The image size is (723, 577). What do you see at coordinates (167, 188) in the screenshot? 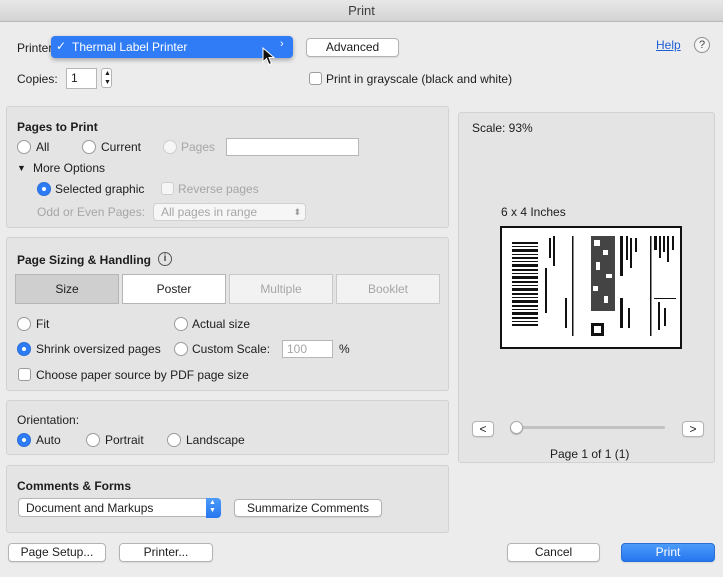
I see `reverse-pages-checkbox` at bounding box center [167, 188].